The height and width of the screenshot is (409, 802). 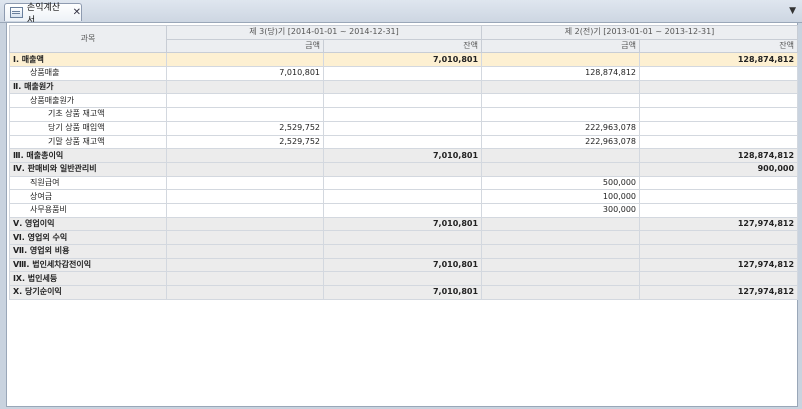 What do you see at coordinates (88, 210) in the screenshot?
I see `row-label: 사무용품비` at bounding box center [88, 210].